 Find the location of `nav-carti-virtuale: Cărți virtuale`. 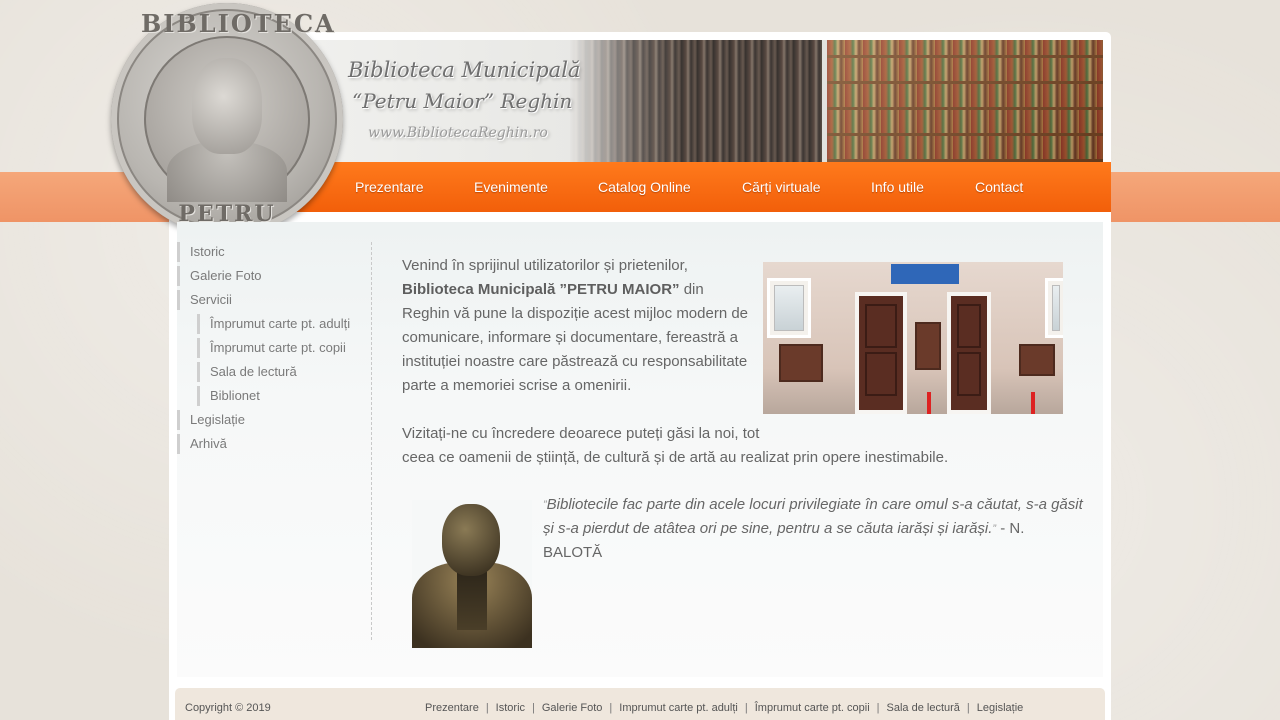

nav-carti-virtuale: Cărți virtuale is located at coordinates (781, 187).